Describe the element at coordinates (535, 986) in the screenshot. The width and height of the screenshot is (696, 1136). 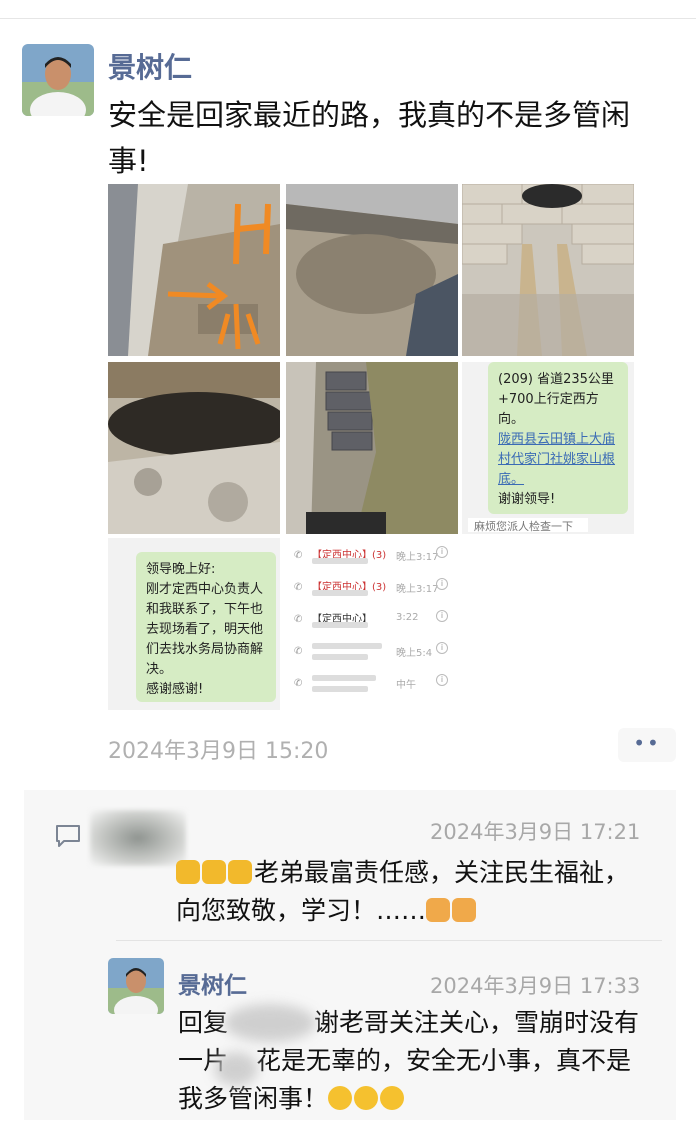
I see `reply-time: 2024年3月9日 17:33` at that location.